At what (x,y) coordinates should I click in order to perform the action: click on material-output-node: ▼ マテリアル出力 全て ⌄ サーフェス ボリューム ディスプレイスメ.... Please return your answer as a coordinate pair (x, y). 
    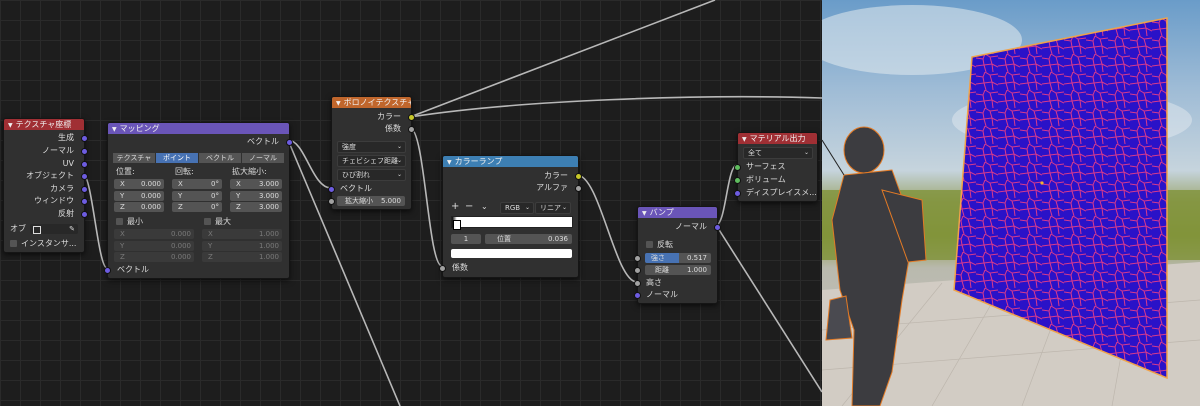
    Looking at the image, I should click on (776, 167).